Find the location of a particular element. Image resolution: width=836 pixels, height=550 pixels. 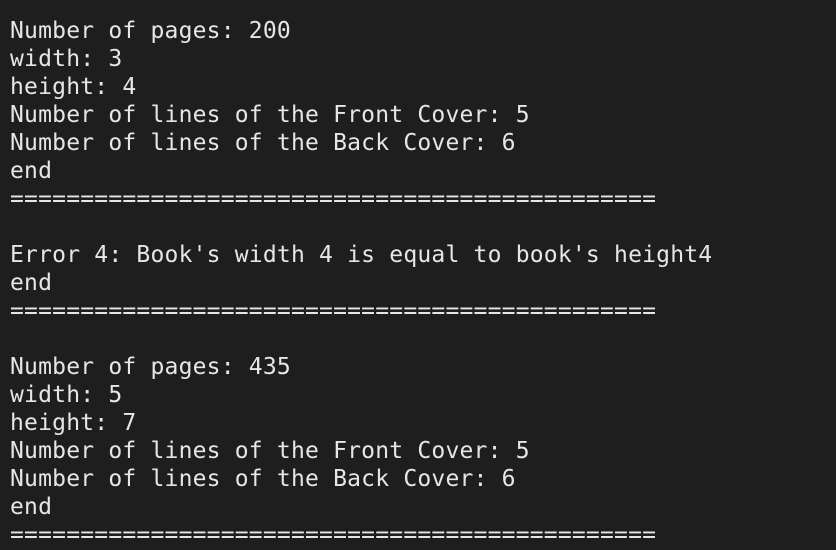

output-line: width: 3 is located at coordinates (66, 59).